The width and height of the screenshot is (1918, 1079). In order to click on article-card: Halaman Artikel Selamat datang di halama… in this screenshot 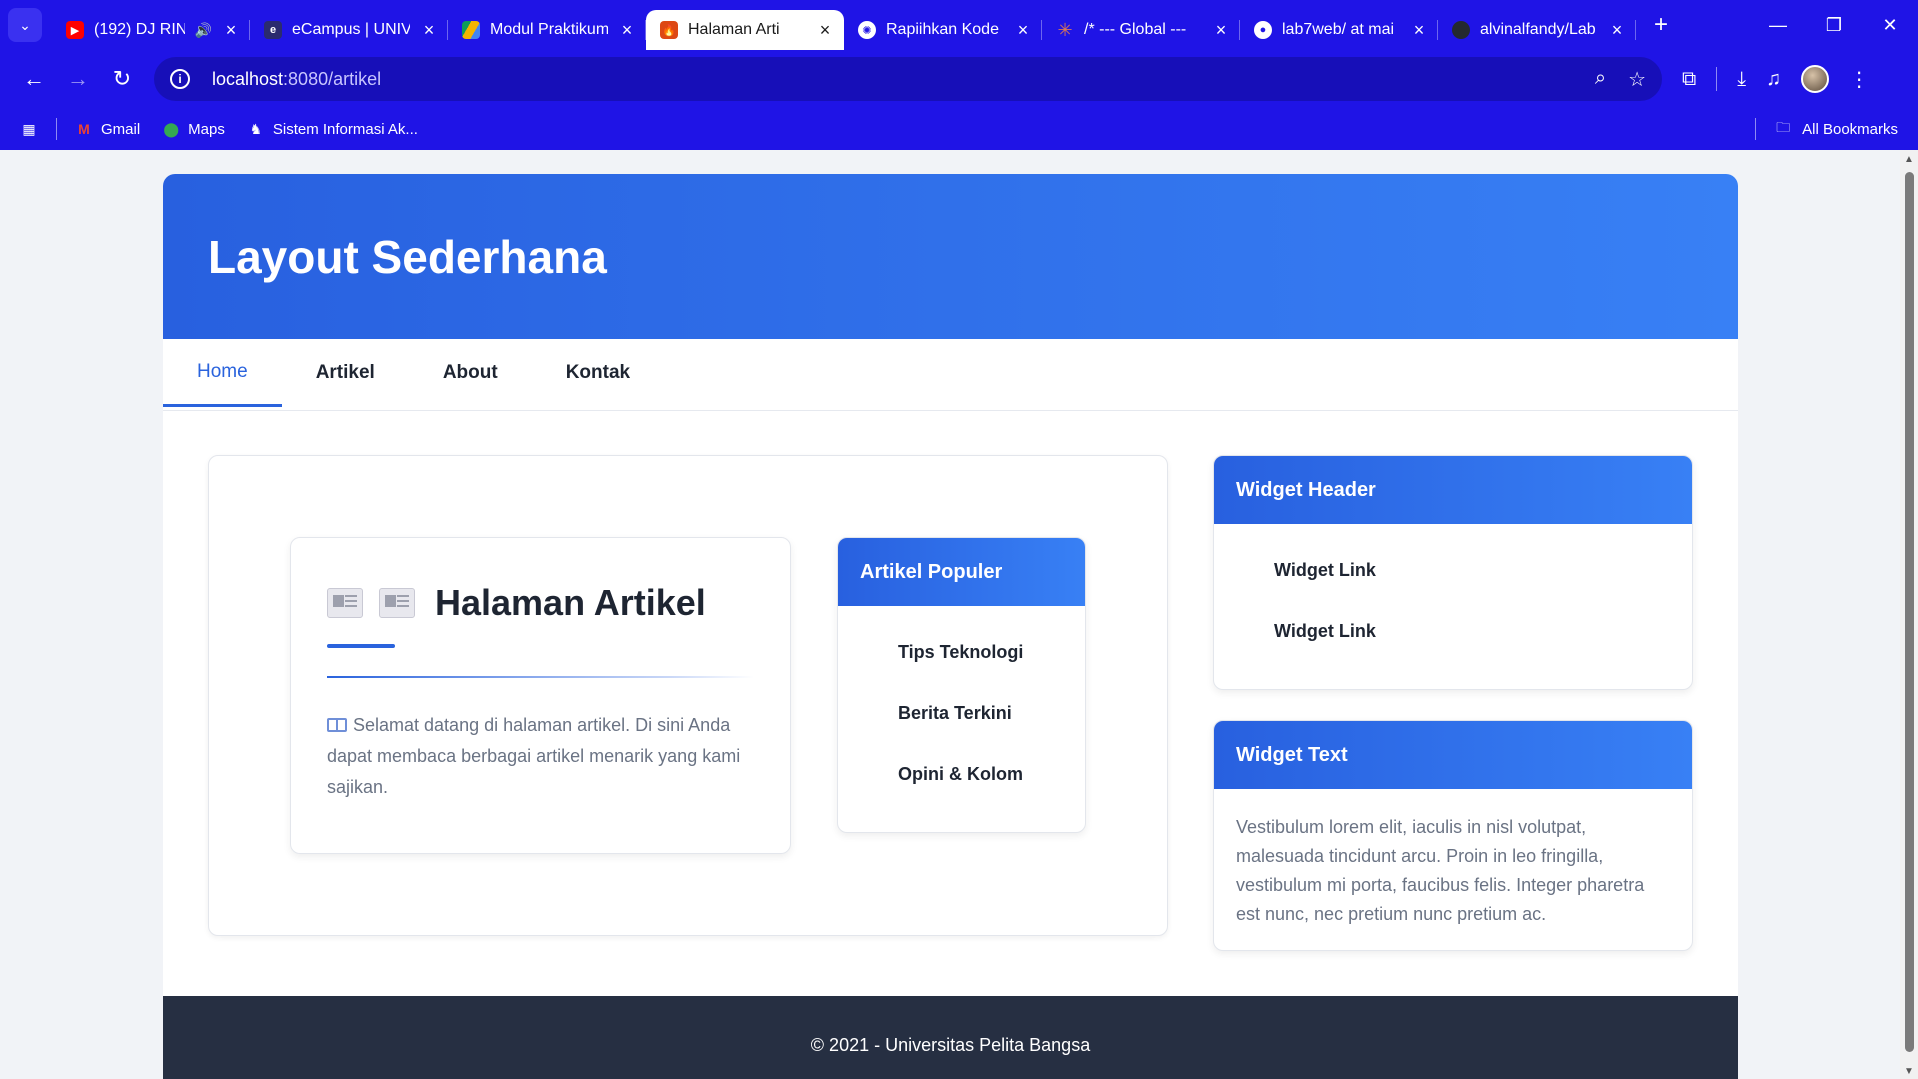, I will do `click(540, 695)`.